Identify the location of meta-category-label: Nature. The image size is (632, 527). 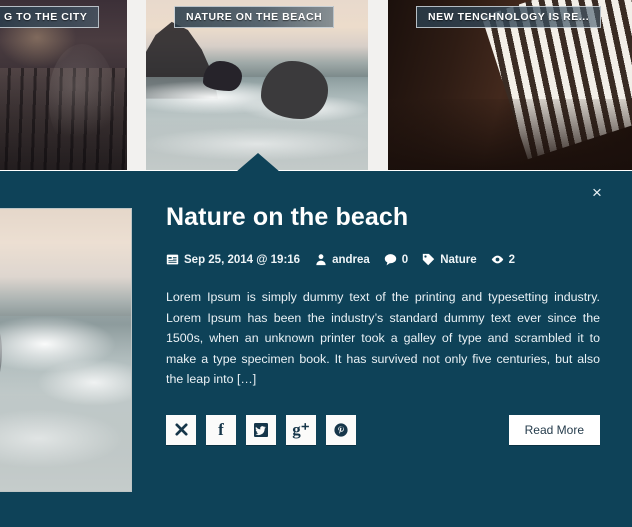
(458, 259).